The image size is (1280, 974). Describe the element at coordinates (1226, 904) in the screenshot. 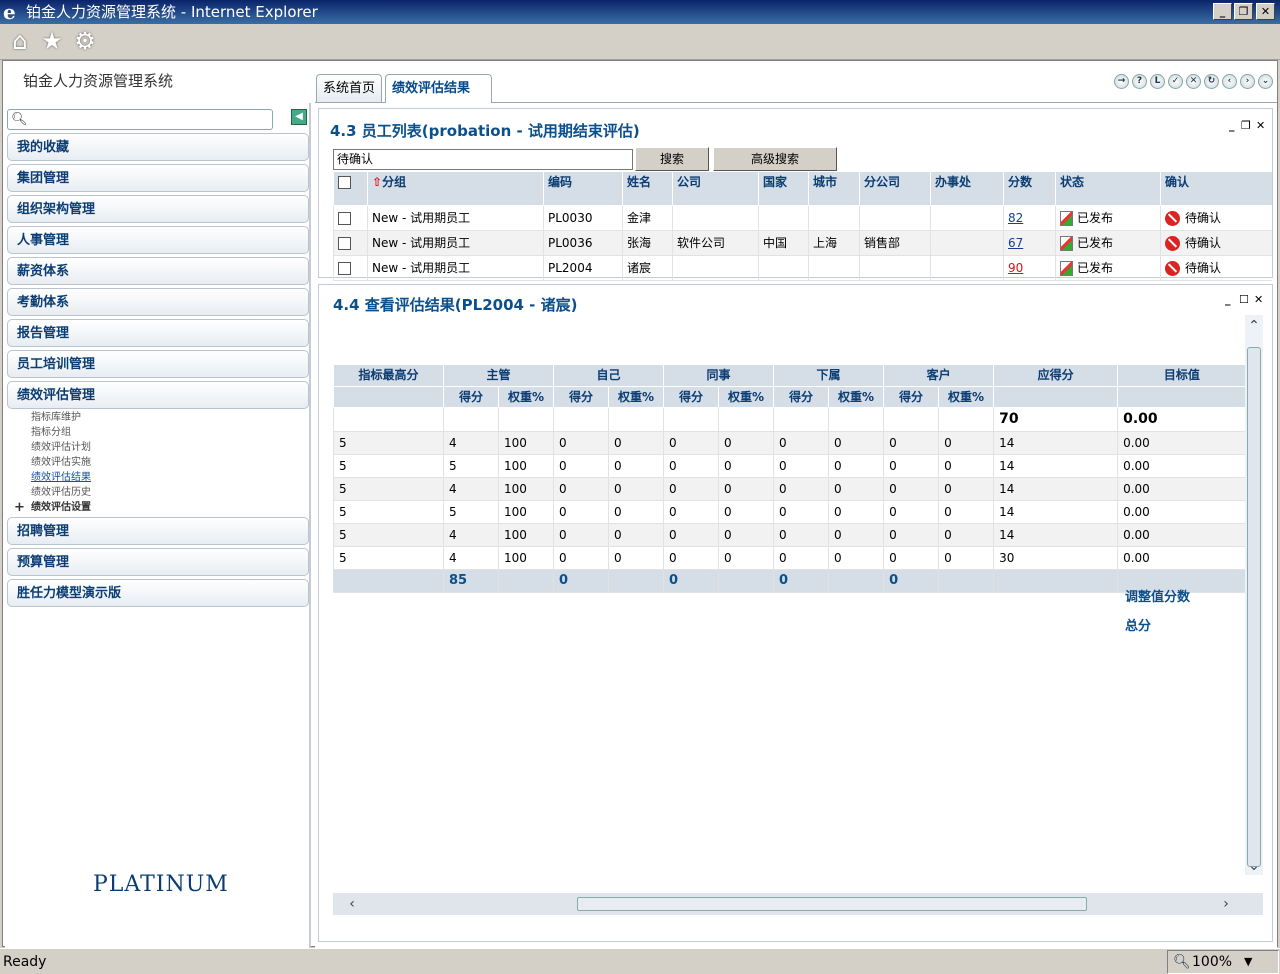

I see `scroll-right-icon: ›` at that location.